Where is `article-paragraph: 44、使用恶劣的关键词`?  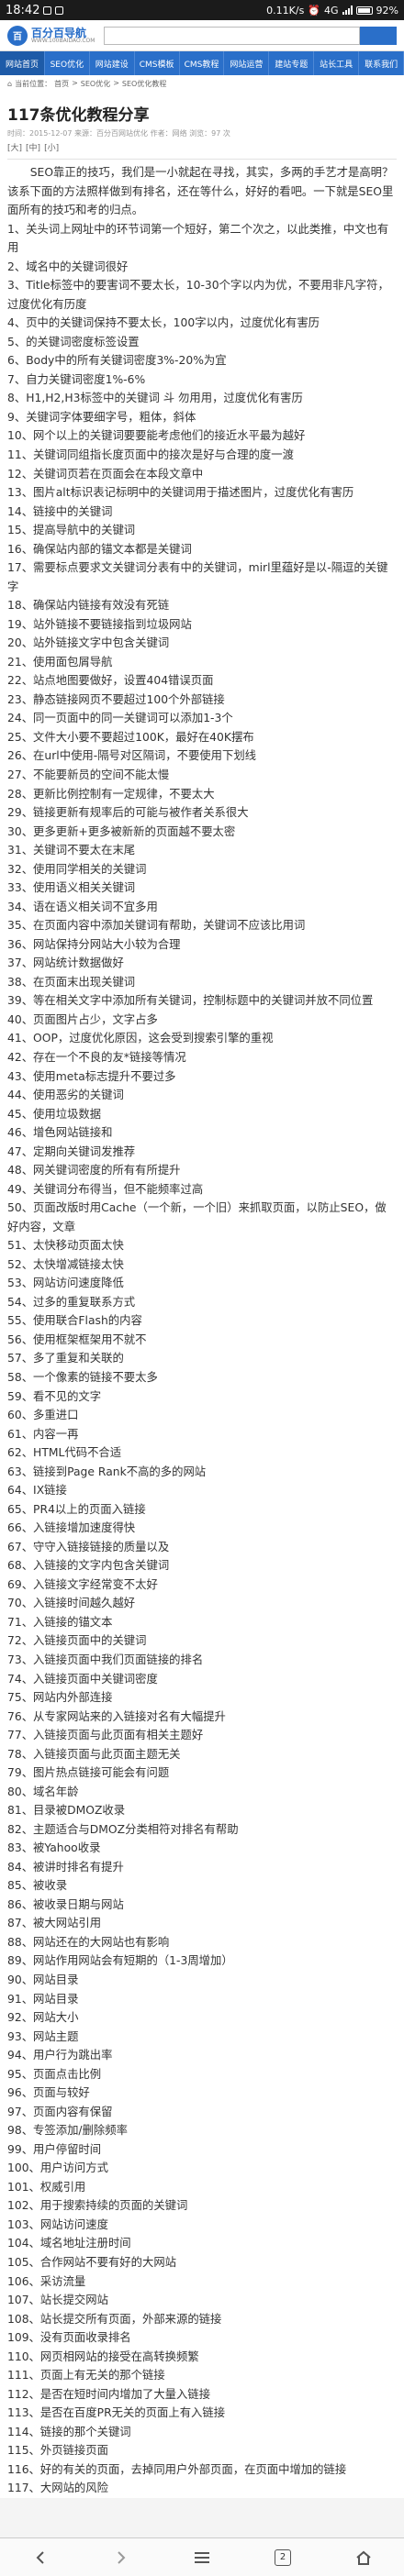 article-paragraph: 44、使用恶劣的关键词 is located at coordinates (66, 1095).